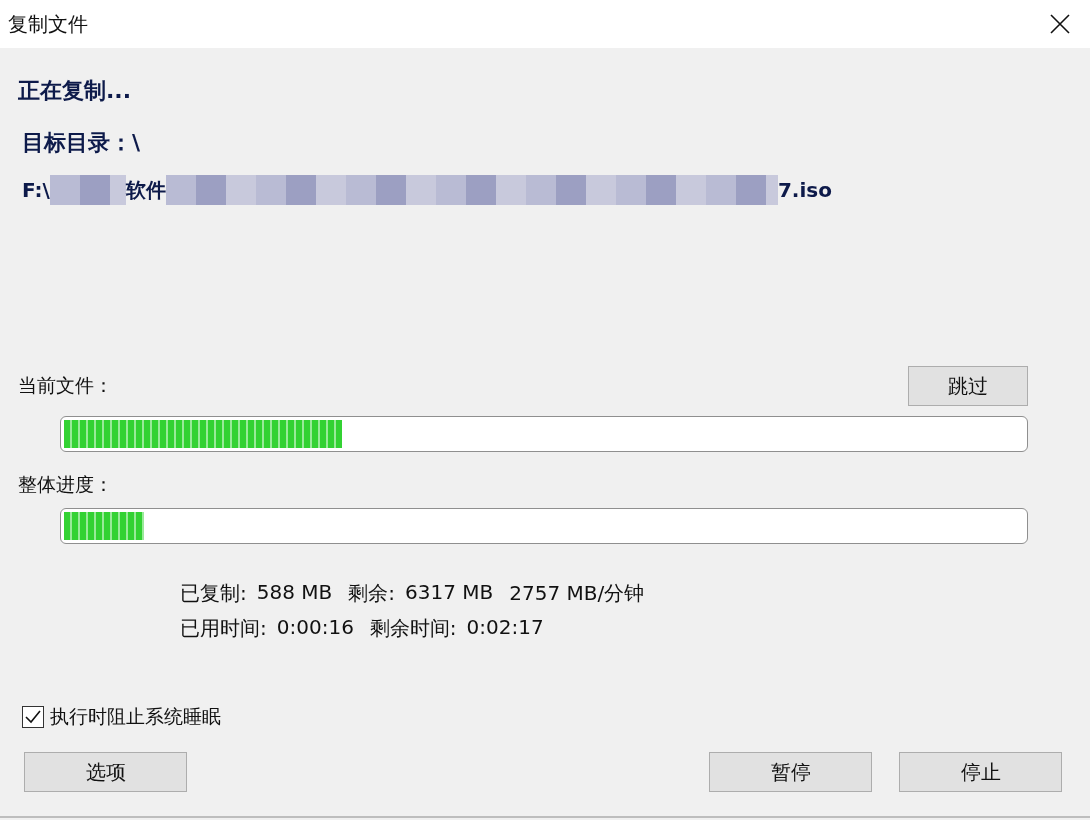  I want to click on stat-value: 588 MB, so click(294, 593).